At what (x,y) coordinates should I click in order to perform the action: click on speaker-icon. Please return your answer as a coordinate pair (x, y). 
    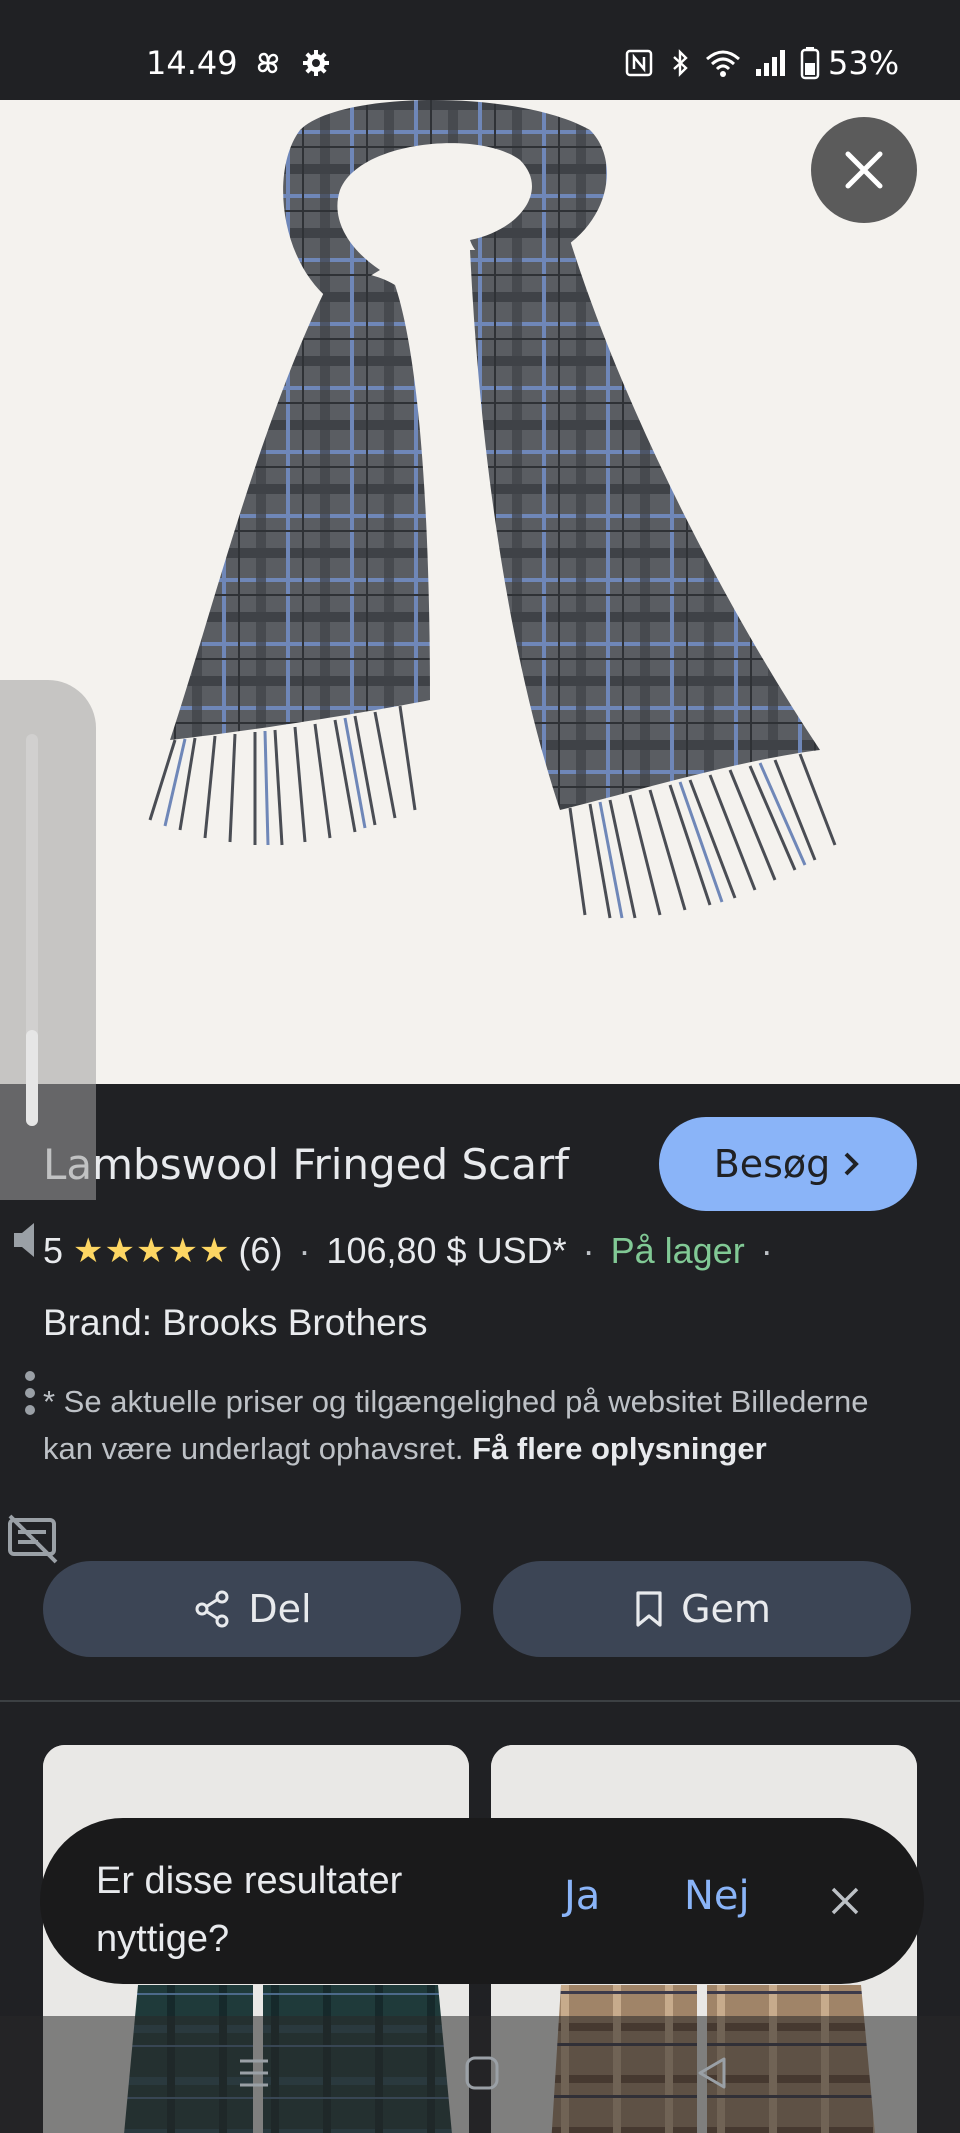
    Looking at the image, I should click on (30, 1240).